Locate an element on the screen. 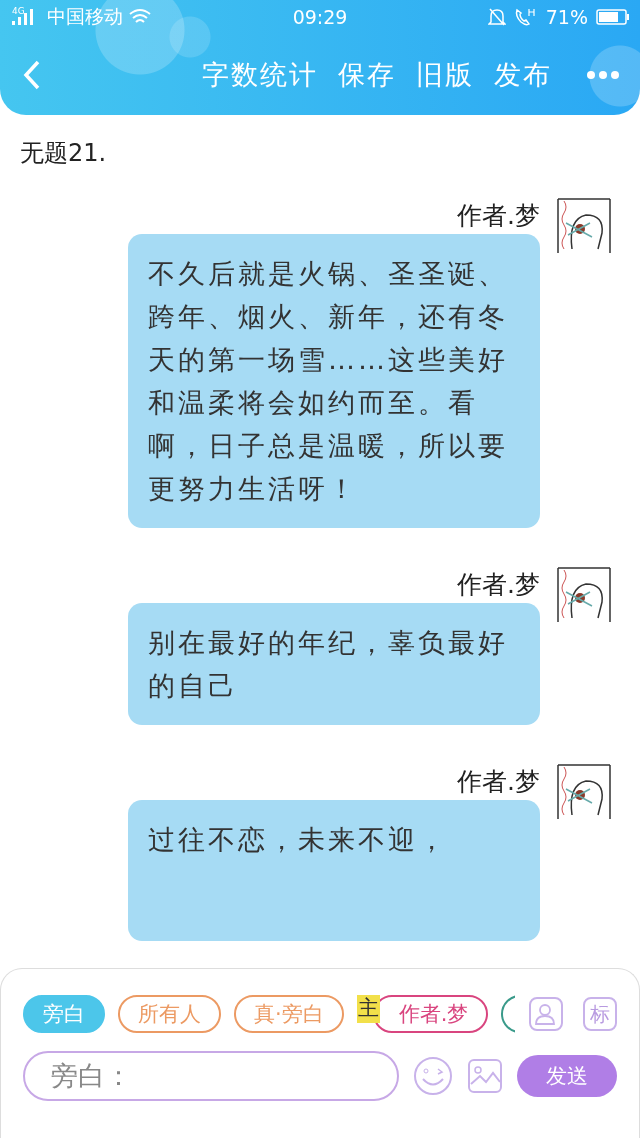 The image size is (640, 1138). network-type: 4G is located at coordinates (18, 11).